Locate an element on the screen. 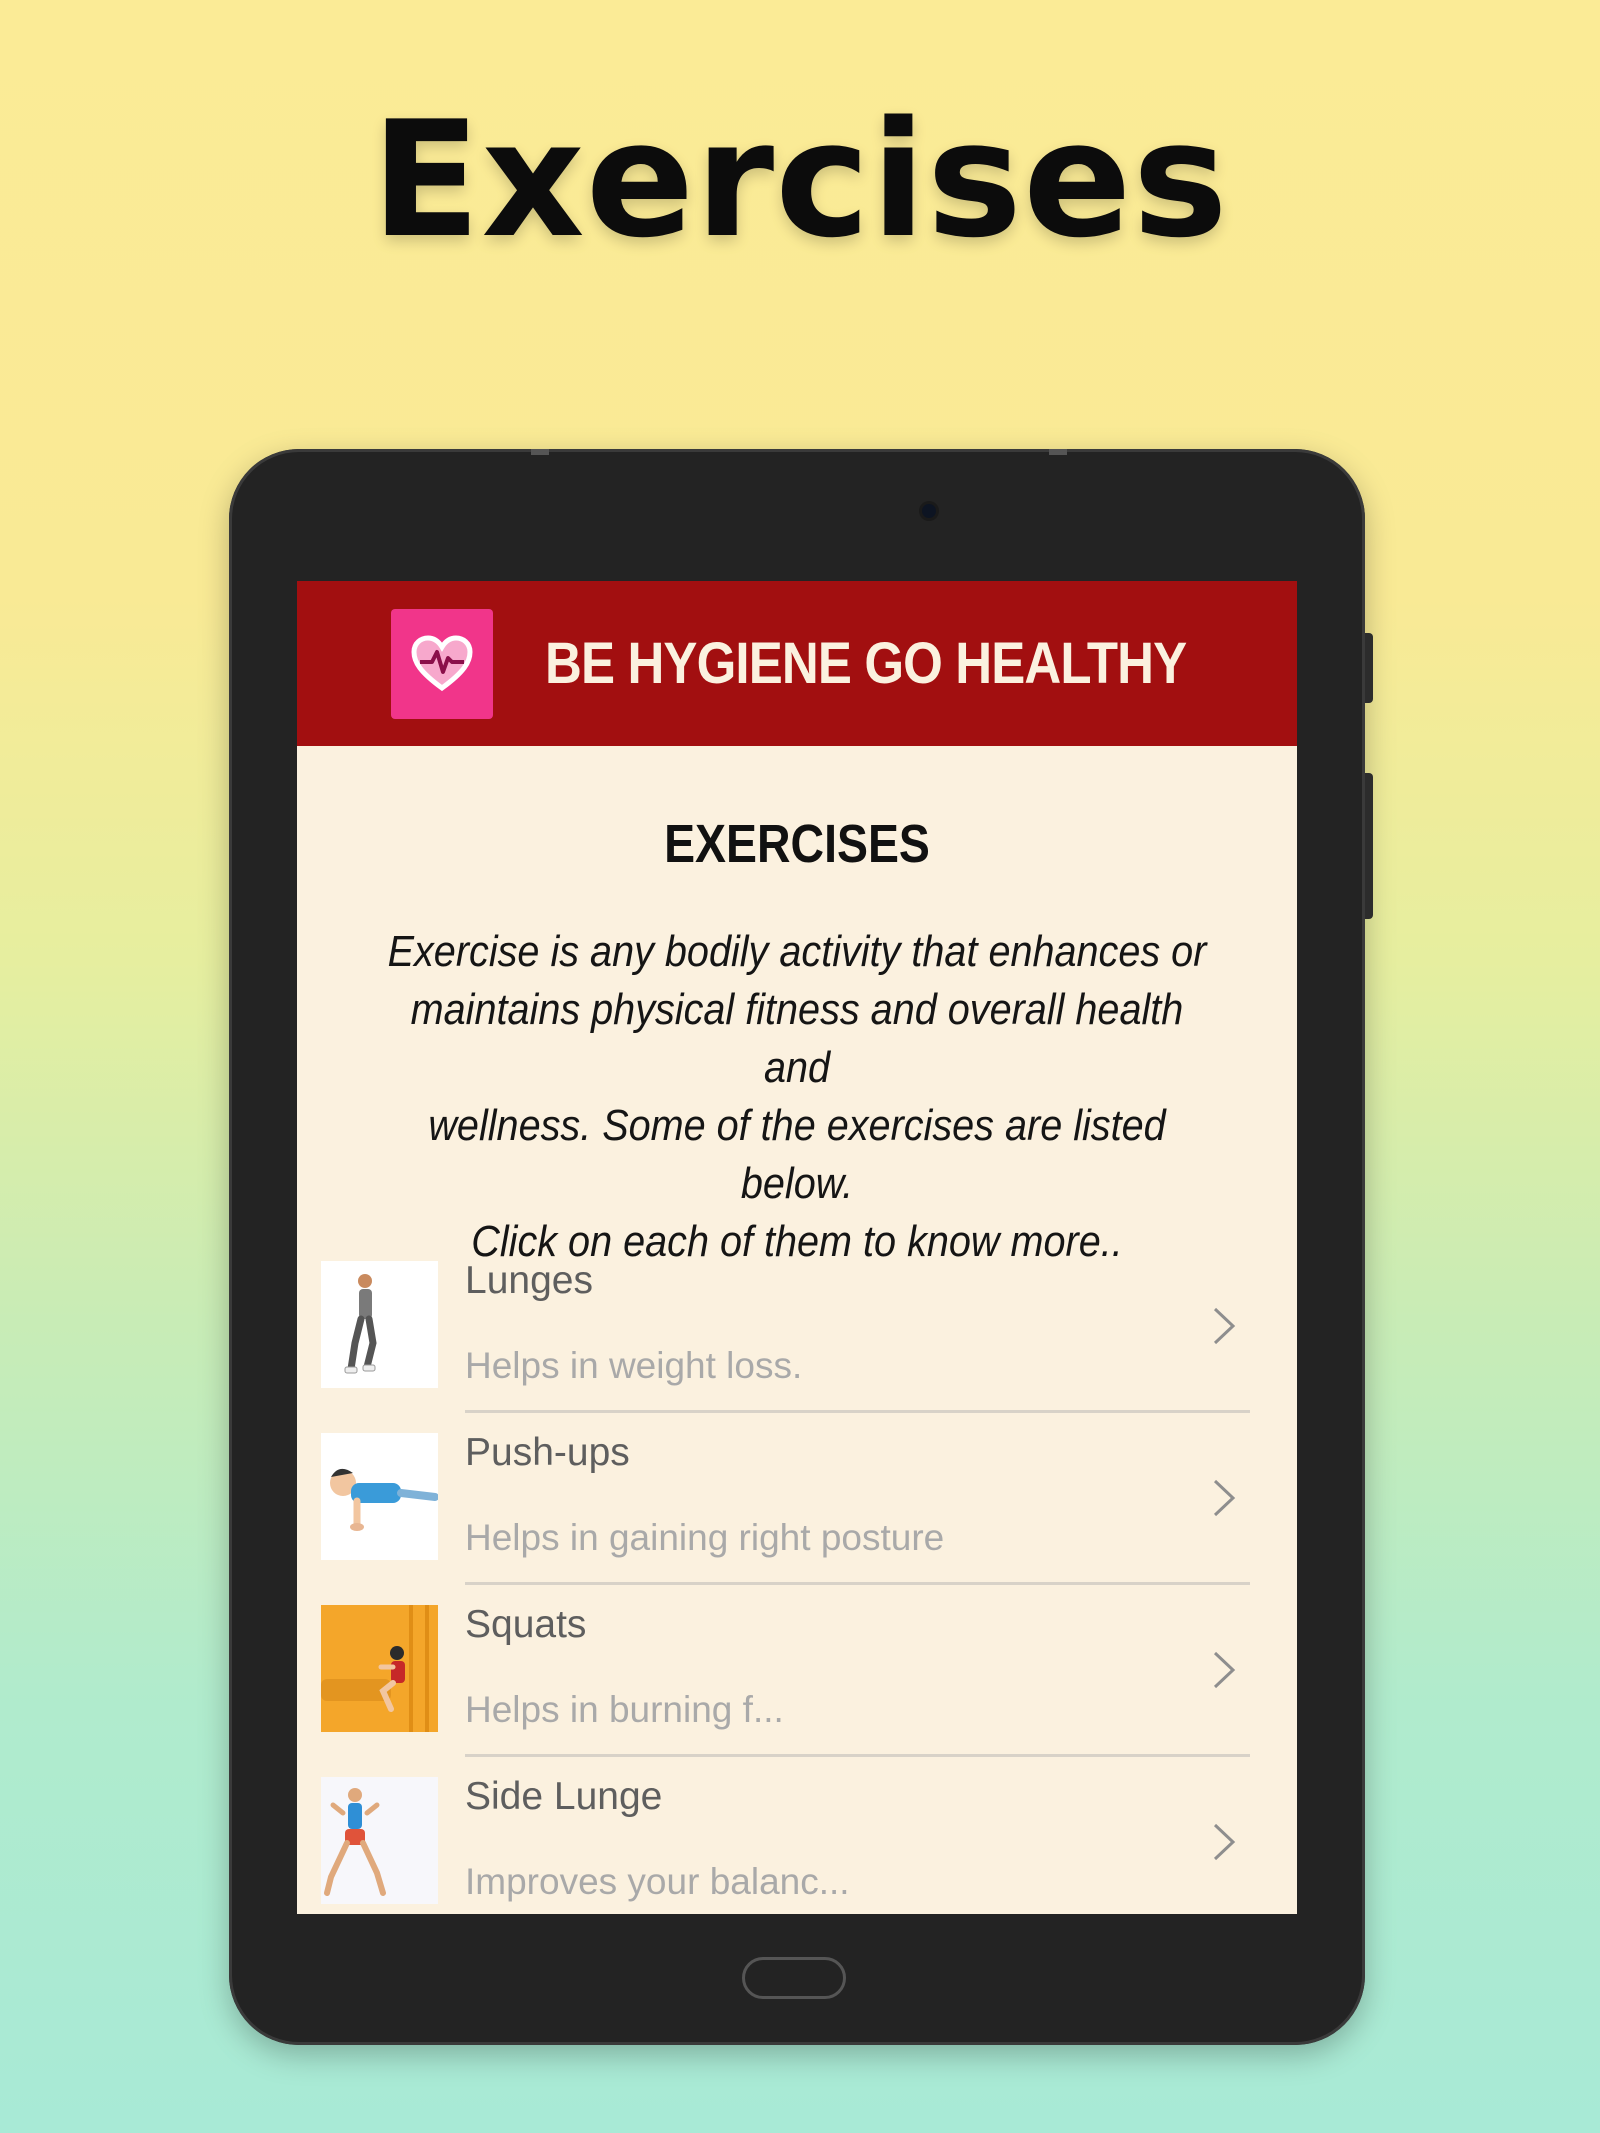 Image resolution: width=1600 pixels, height=2133 pixels. squats-thumbnail is located at coordinates (379, 1668).